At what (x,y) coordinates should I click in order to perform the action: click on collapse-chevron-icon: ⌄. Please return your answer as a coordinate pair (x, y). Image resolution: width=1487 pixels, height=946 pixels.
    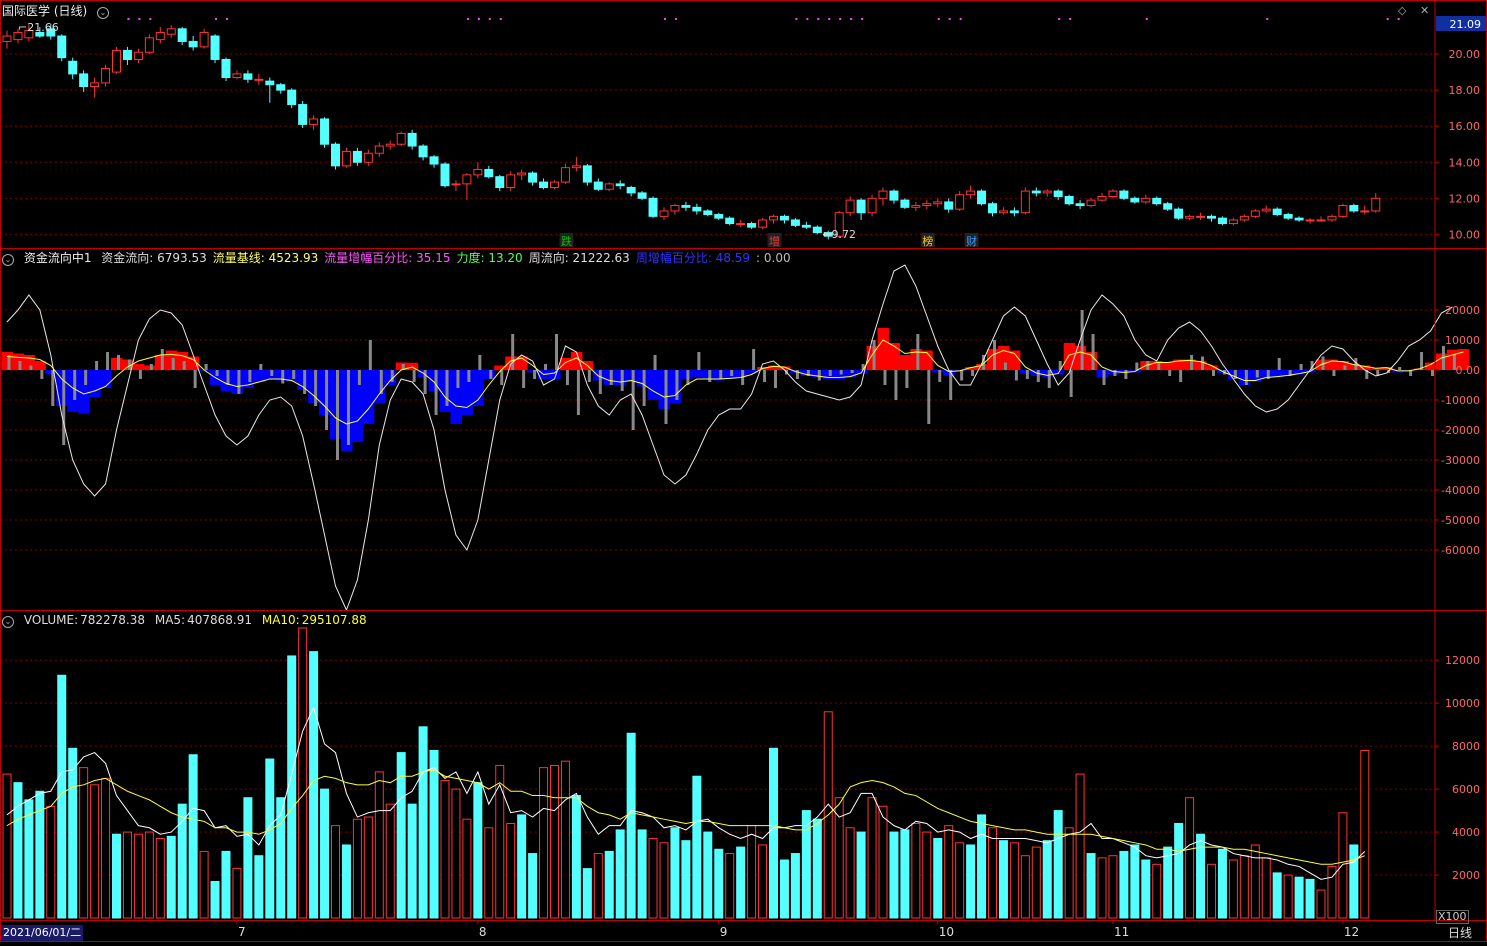
    Looking at the image, I should click on (103, 13).